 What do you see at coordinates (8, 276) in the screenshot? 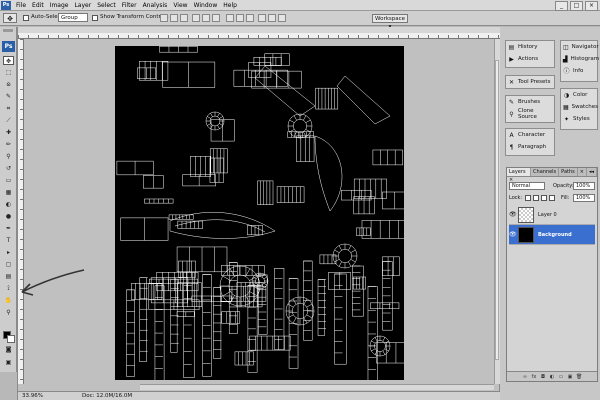
I see `notes-tool-icon: ▤` at bounding box center [8, 276].